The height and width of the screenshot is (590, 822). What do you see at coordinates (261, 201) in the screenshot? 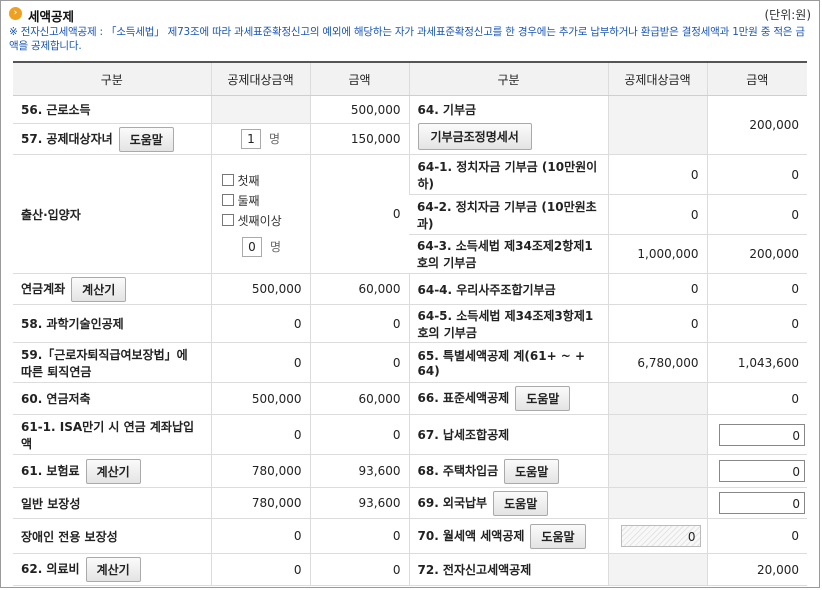
I see `second-child-checkbox: 둘째` at bounding box center [261, 201].